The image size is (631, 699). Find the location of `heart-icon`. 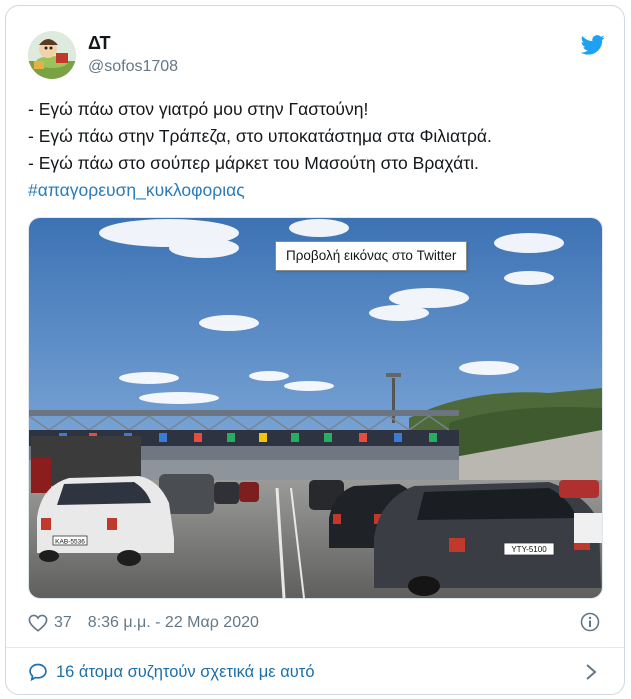

heart-icon is located at coordinates (38, 623).